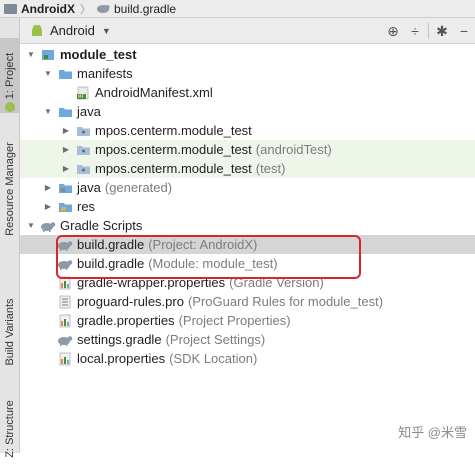 This screenshot has width=475, height=468. Describe the element at coordinates (154, 92) in the screenshot. I see `tree-item-label: AndroidManifest.xml` at that location.